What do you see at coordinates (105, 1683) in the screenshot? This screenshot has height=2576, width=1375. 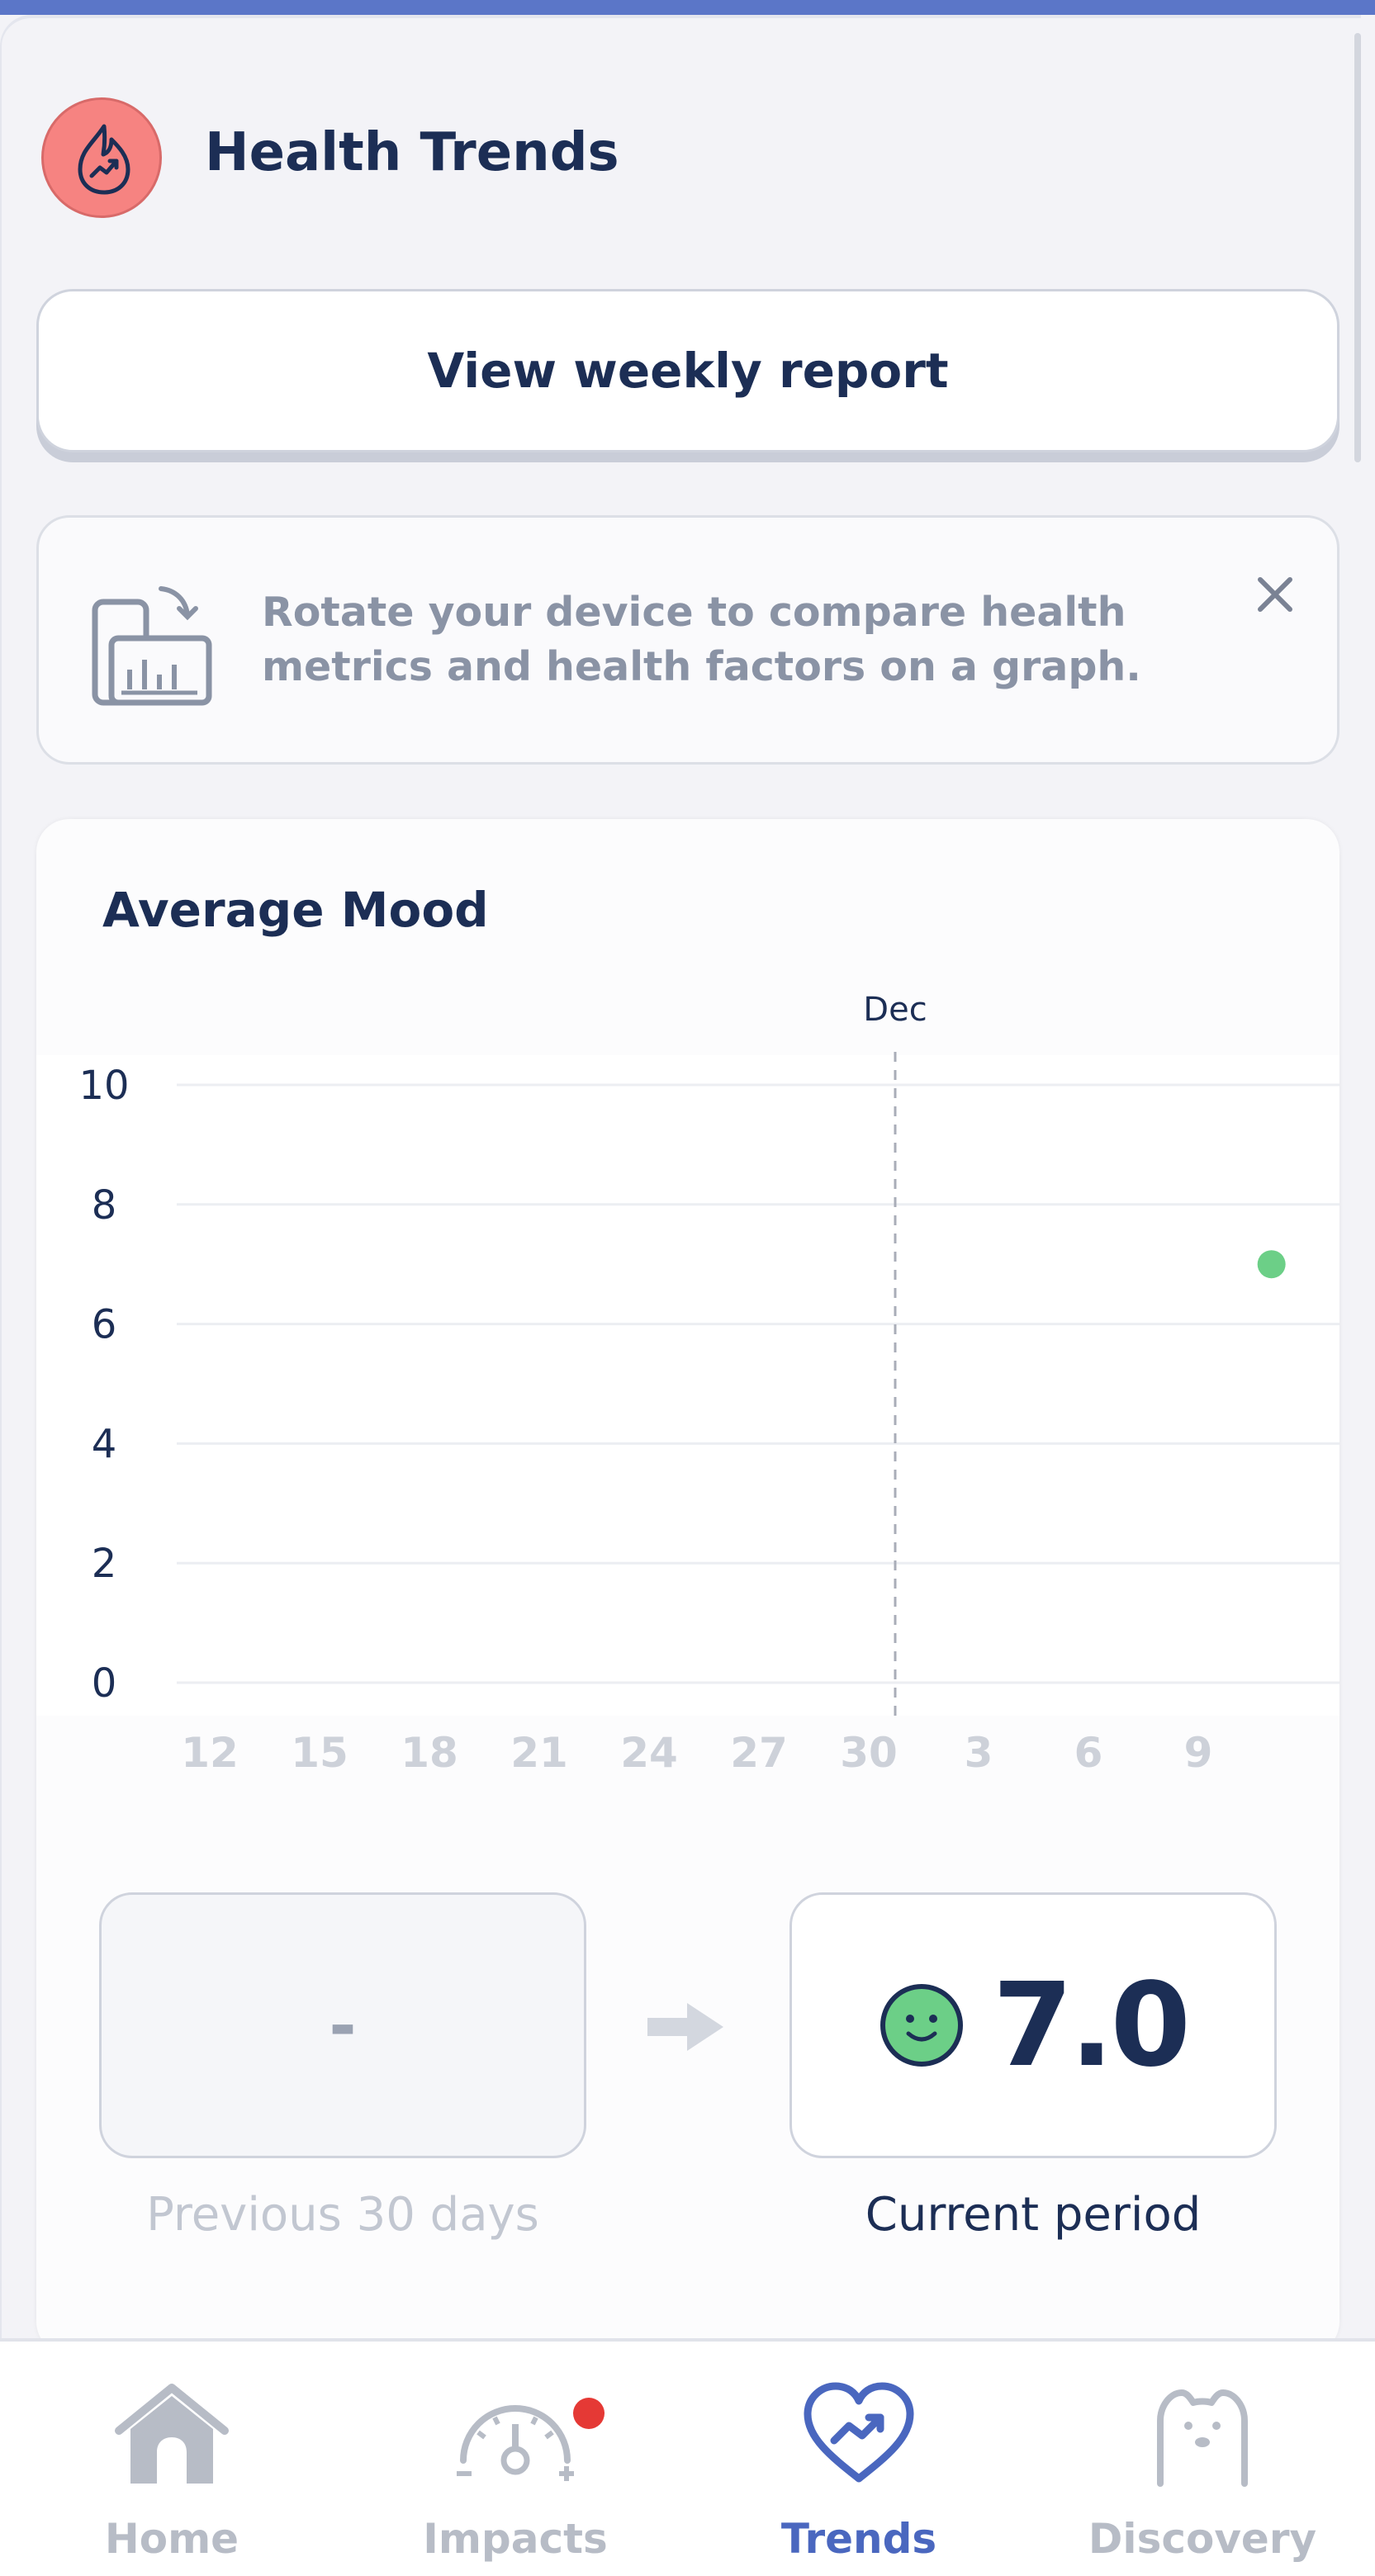 I see `y-tick-label: 0` at bounding box center [105, 1683].